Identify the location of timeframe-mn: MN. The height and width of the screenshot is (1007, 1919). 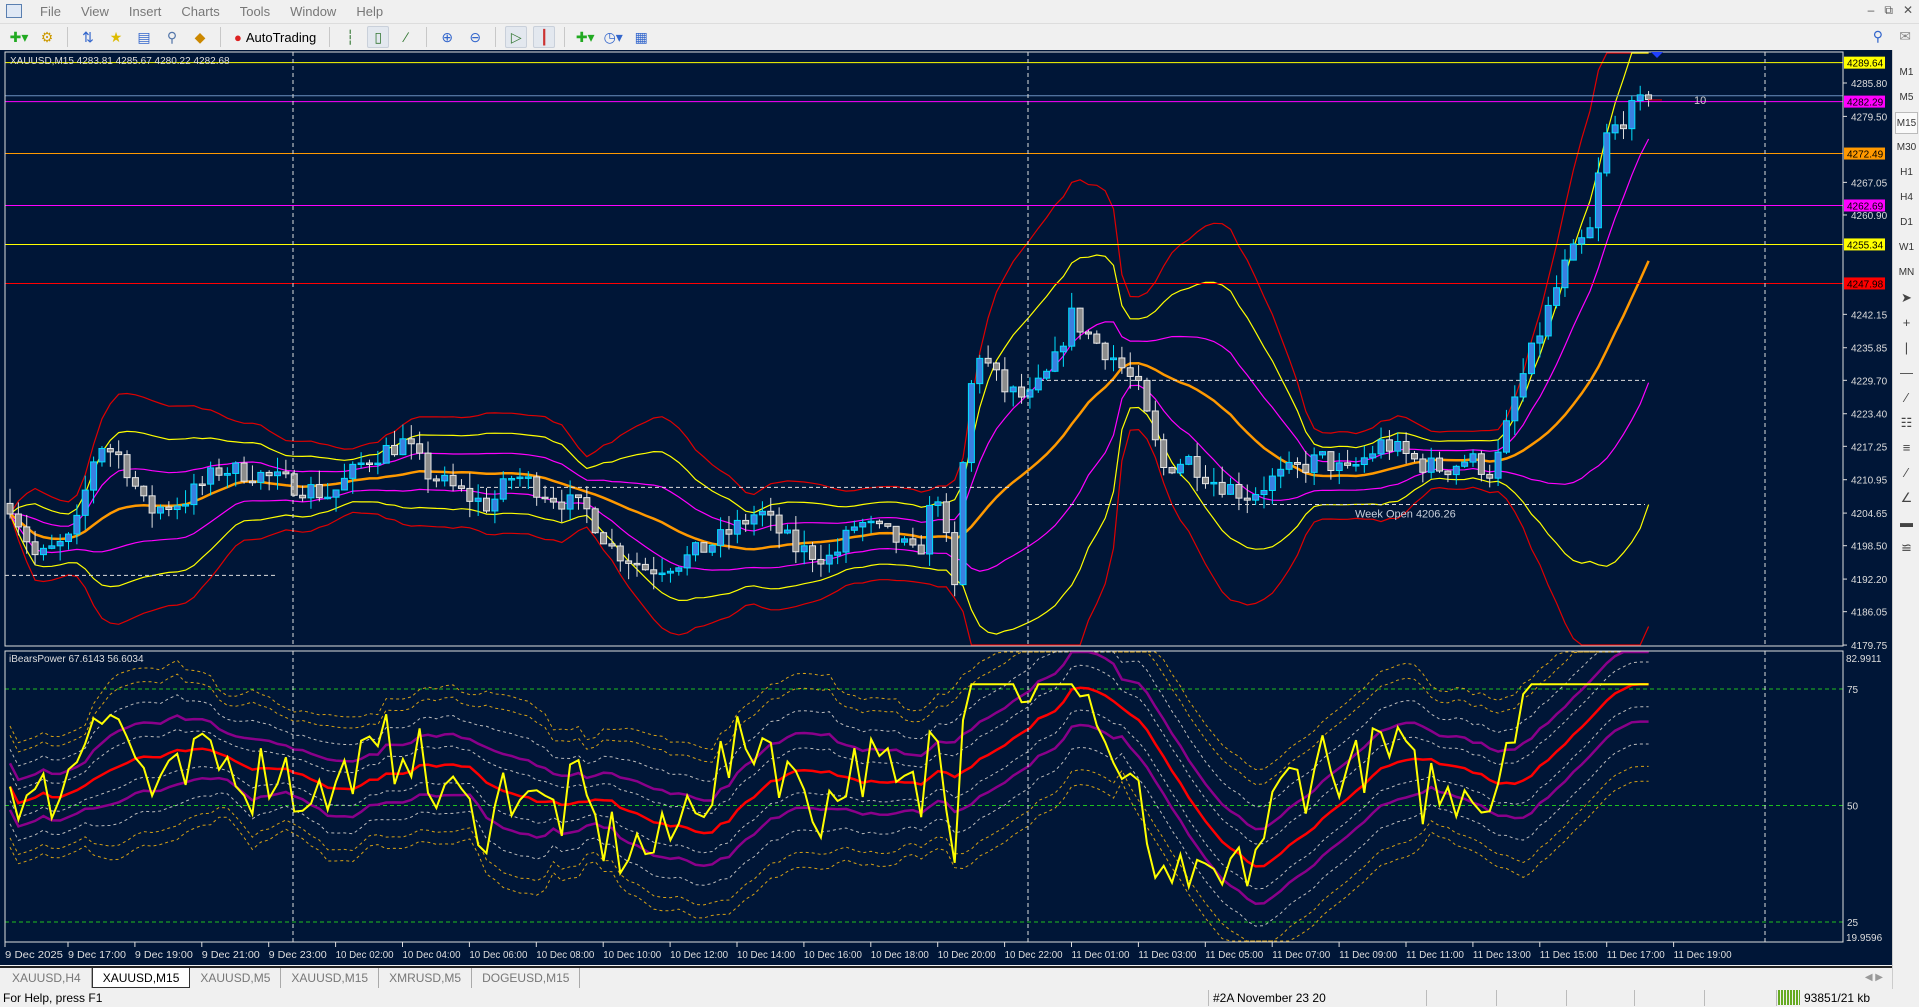
(1906, 273).